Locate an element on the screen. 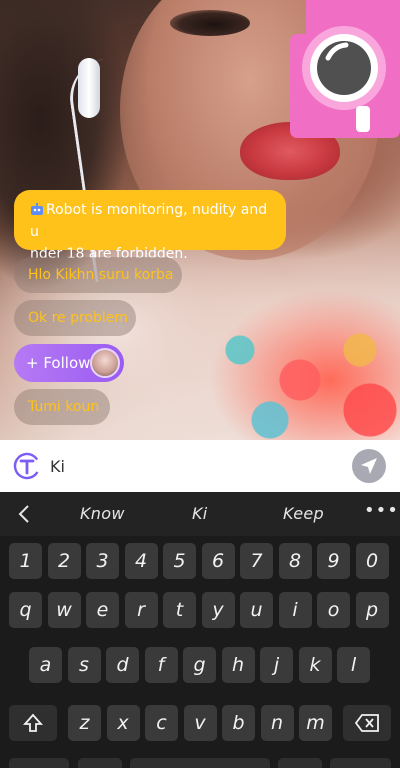  key-p: p is located at coordinates (372, 610).